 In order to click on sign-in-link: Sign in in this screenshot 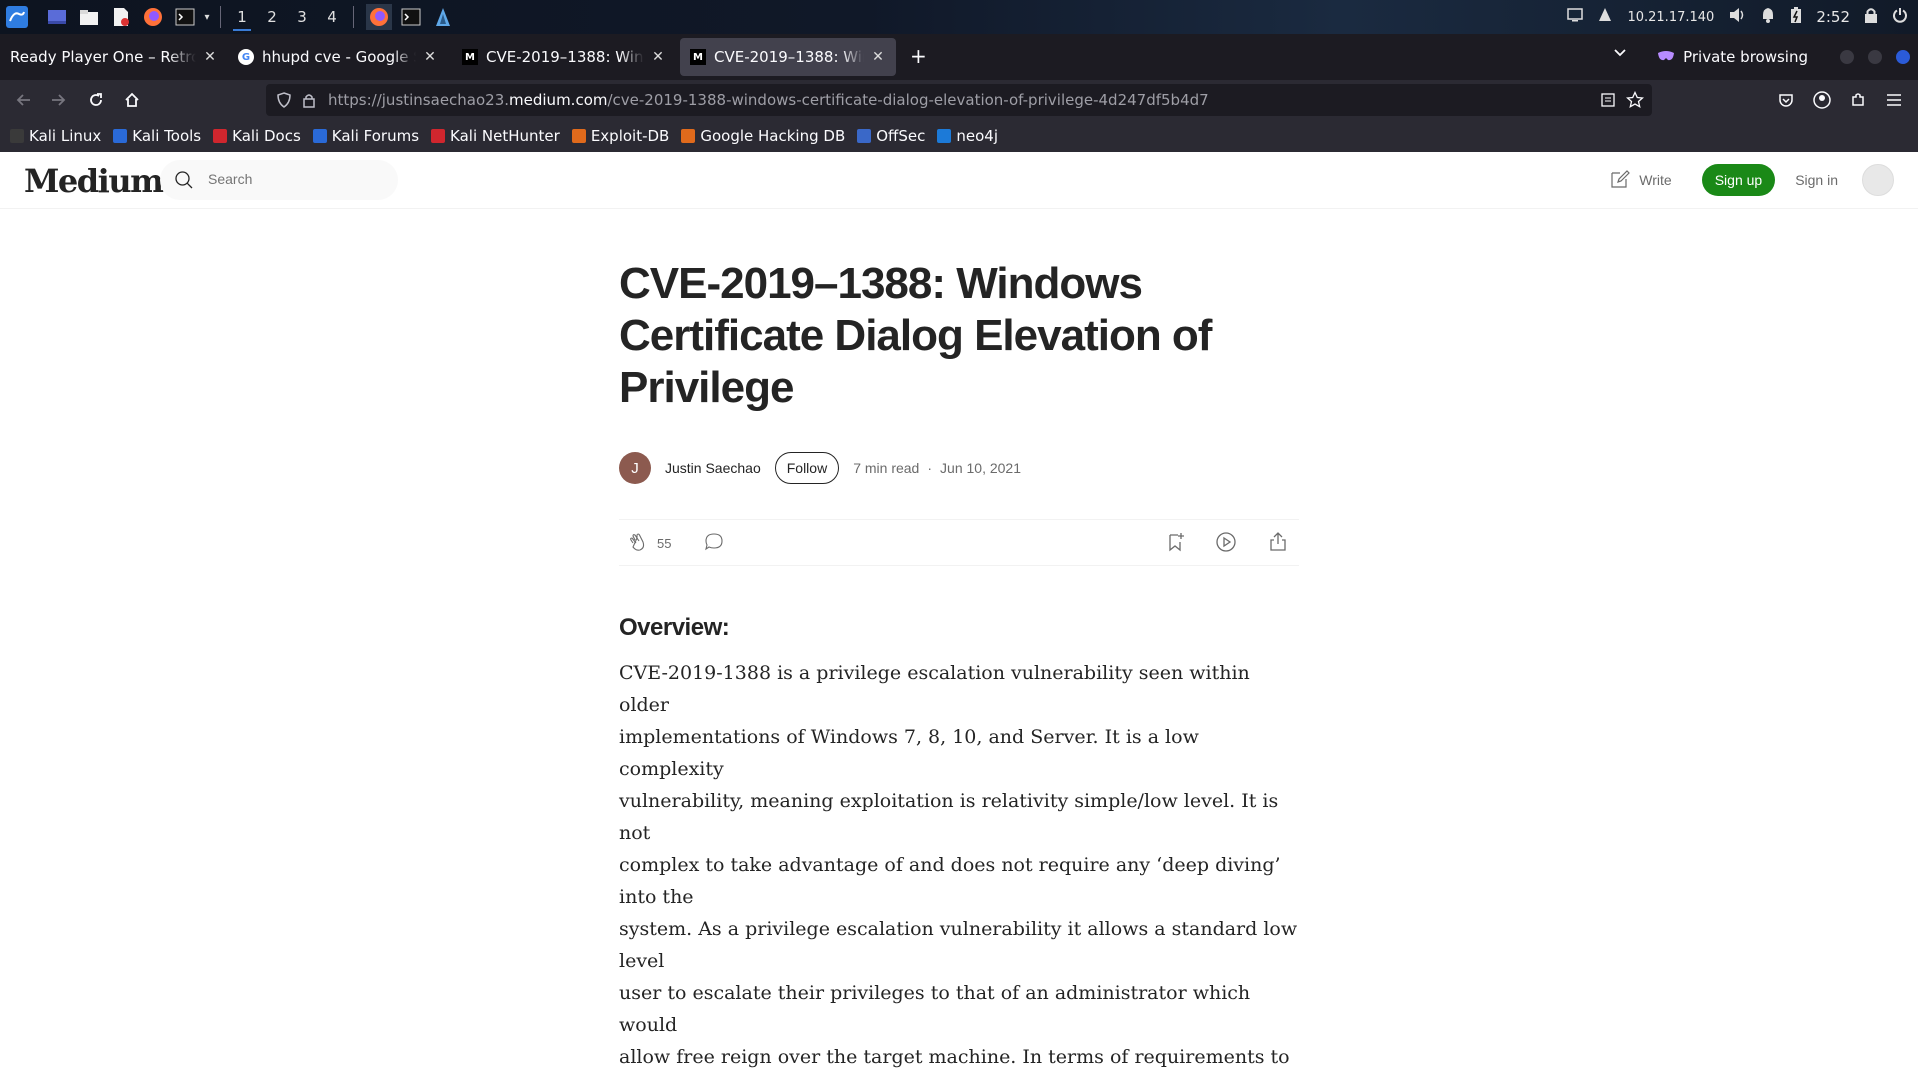, I will do `click(1816, 180)`.